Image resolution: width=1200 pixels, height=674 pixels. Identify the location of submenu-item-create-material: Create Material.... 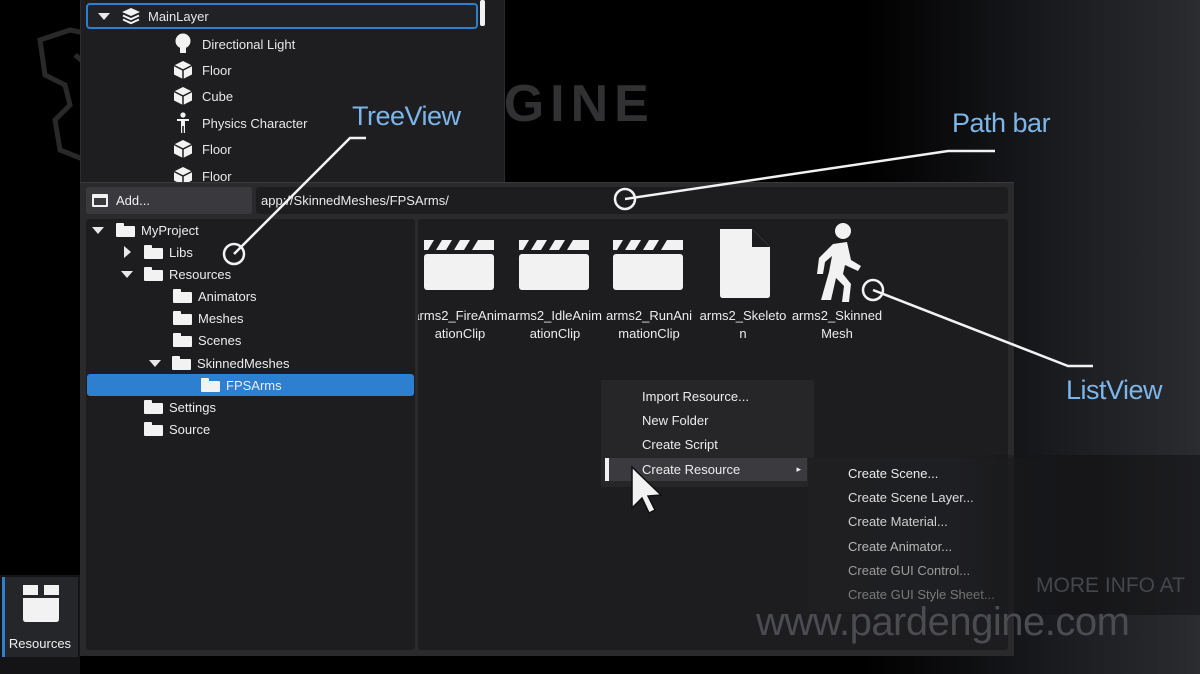
(898, 521).